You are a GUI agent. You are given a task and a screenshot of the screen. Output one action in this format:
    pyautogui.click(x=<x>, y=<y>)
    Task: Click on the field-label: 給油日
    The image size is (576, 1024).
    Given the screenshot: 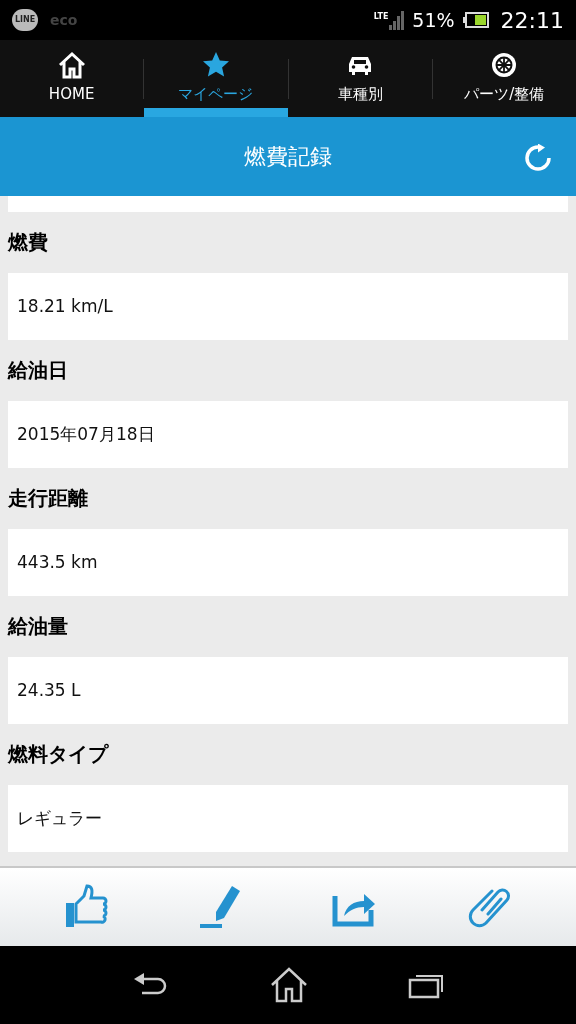 What is the action you would take?
    pyautogui.click(x=38, y=370)
    